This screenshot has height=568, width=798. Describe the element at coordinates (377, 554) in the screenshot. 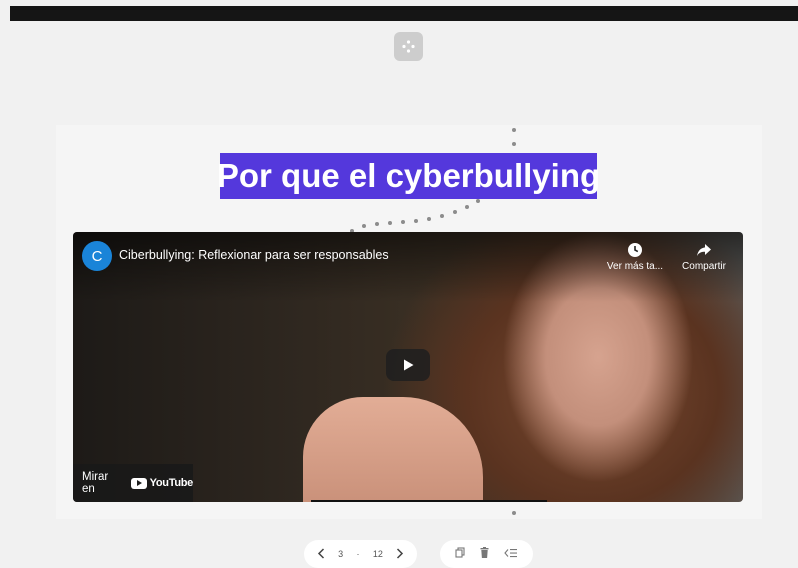

I see `total-slides: 12` at that location.